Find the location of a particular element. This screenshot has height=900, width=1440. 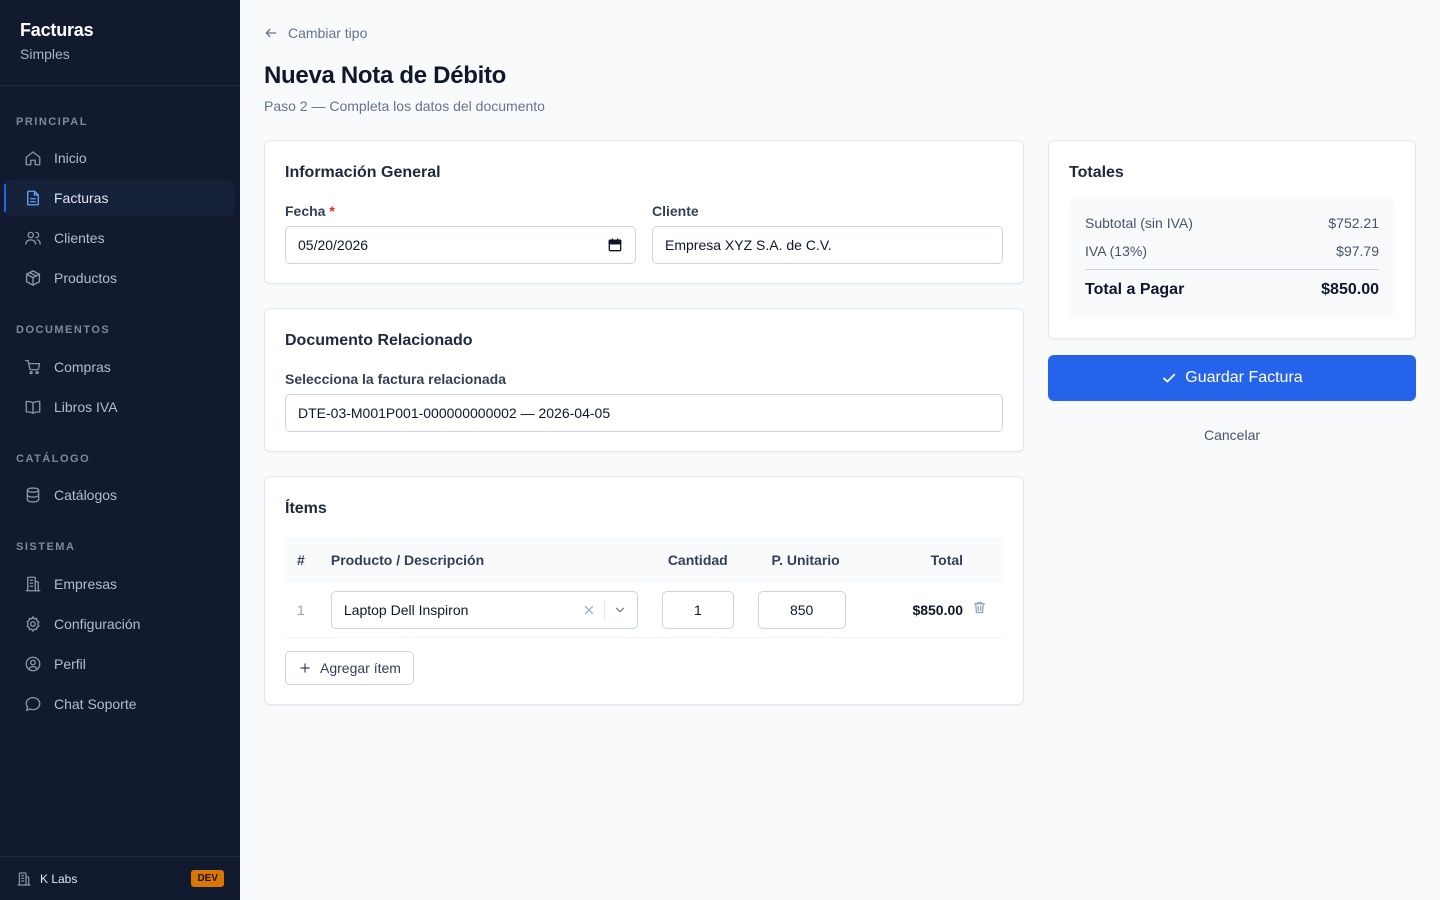

save-invoice-button: Guardar Factura is located at coordinates (1232, 378).